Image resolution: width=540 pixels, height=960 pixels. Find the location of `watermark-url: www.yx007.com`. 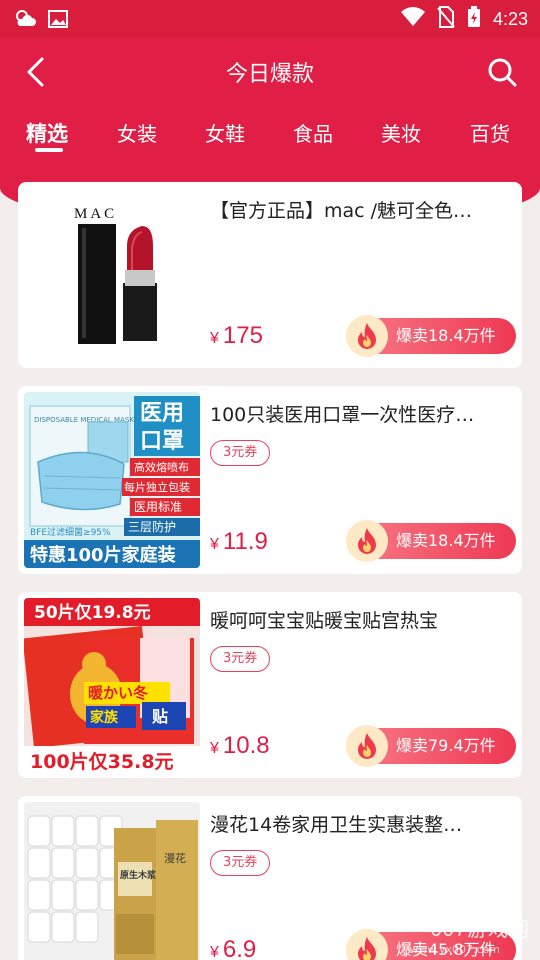

watermark-url: www.yx007.com is located at coordinates (454, 949).